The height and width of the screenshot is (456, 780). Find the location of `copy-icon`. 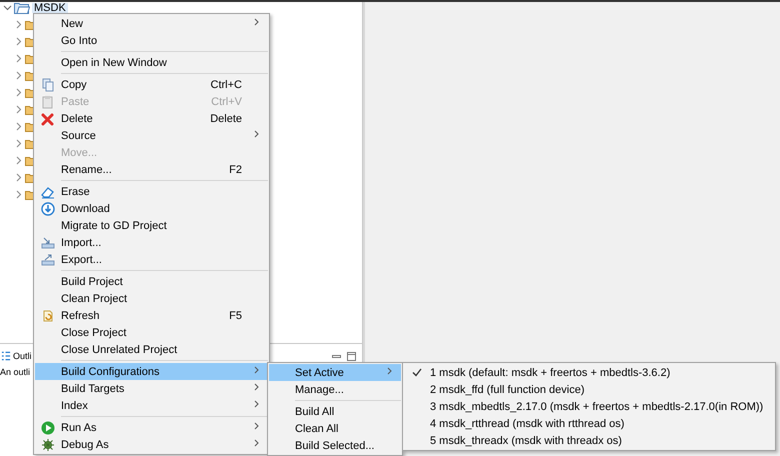

copy-icon is located at coordinates (48, 85).